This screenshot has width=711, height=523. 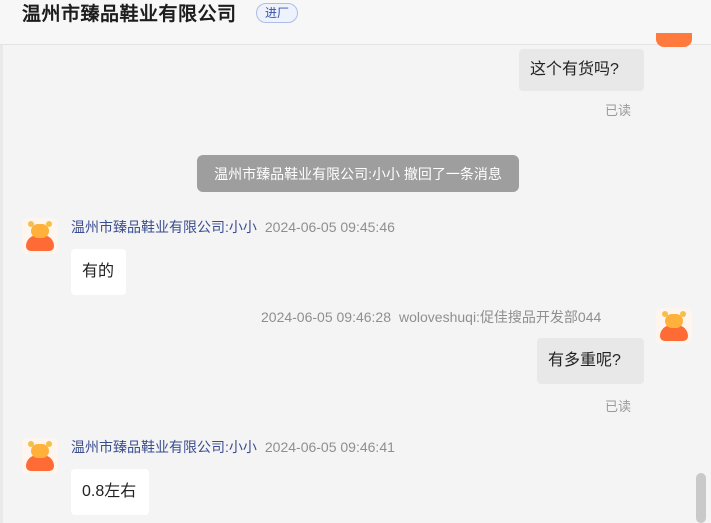 I want to click on timestamp: 2024-06-05 09:45:46, so click(x=329, y=227).